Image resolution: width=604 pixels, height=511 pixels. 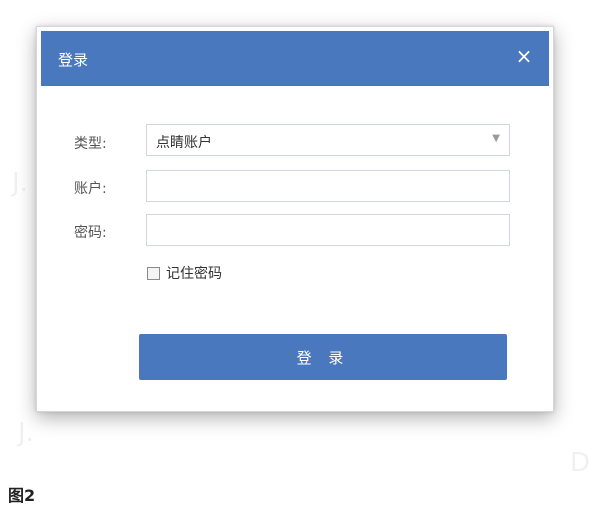 I want to click on remember-label: 记住密码, so click(x=194, y=274).